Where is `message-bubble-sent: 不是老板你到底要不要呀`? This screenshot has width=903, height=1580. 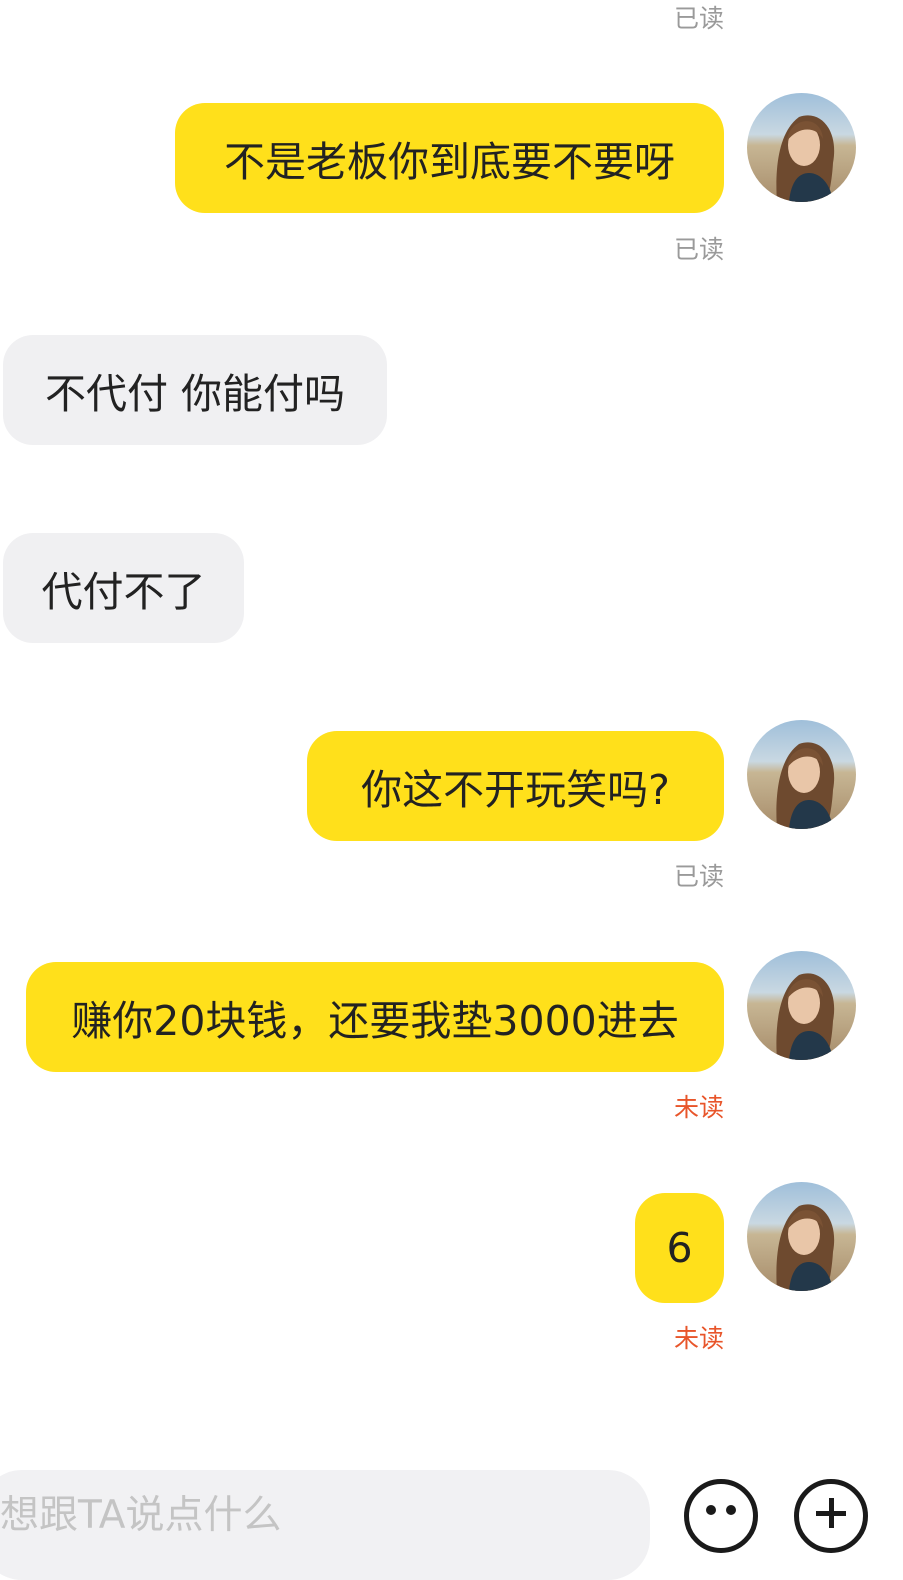
message-bubble-sent: 不是老板你到底要不要呀 is located at coordinates (449, 158).